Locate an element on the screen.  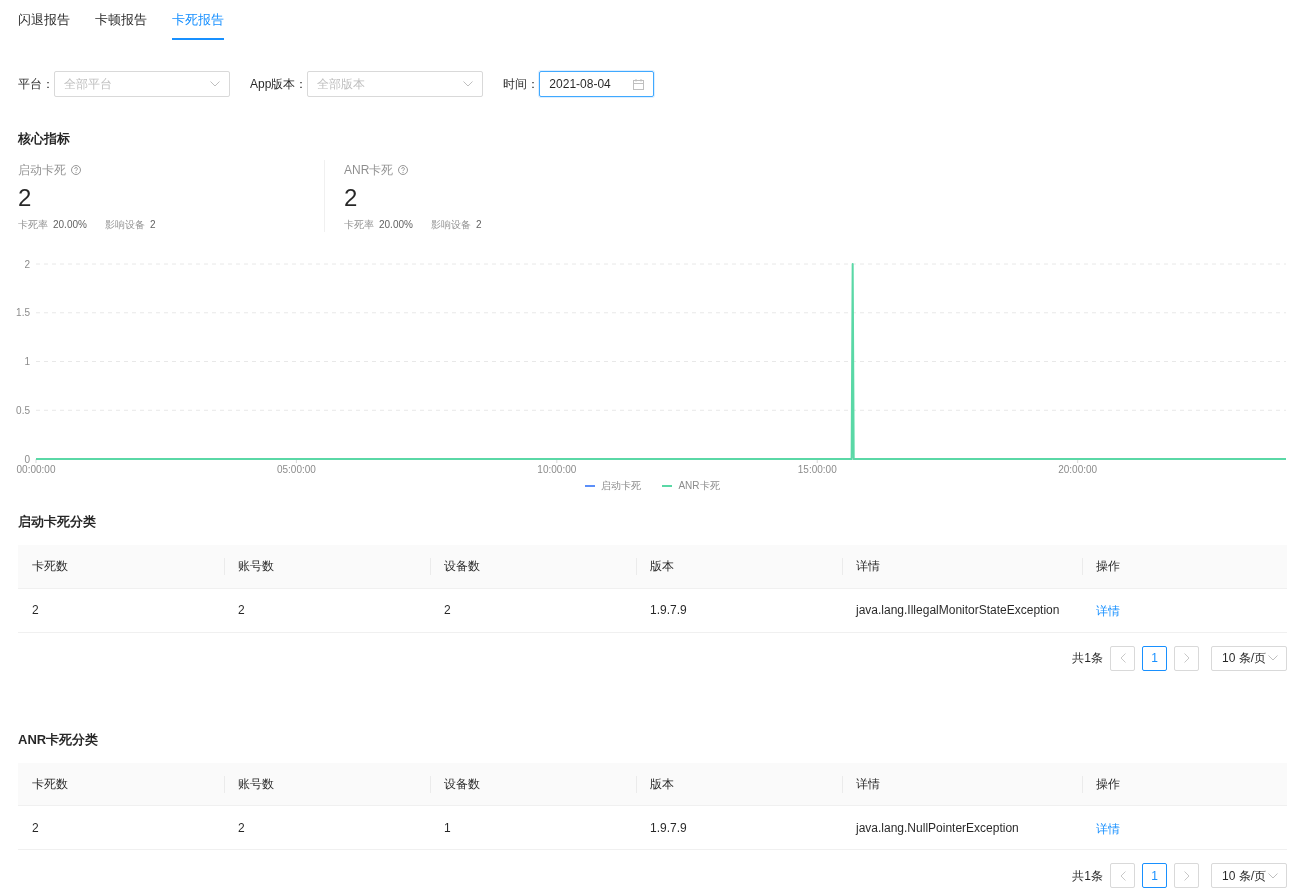
axis-tick-label: 05:00:00 is located at coordinates (296, 469).